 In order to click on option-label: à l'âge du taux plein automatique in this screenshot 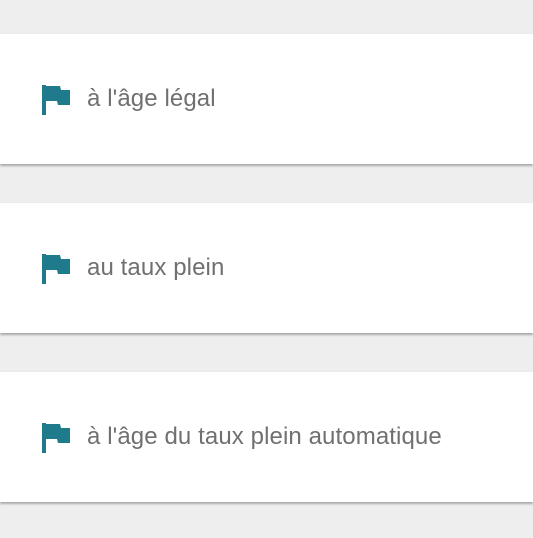, I will do `click(264, 436)`.